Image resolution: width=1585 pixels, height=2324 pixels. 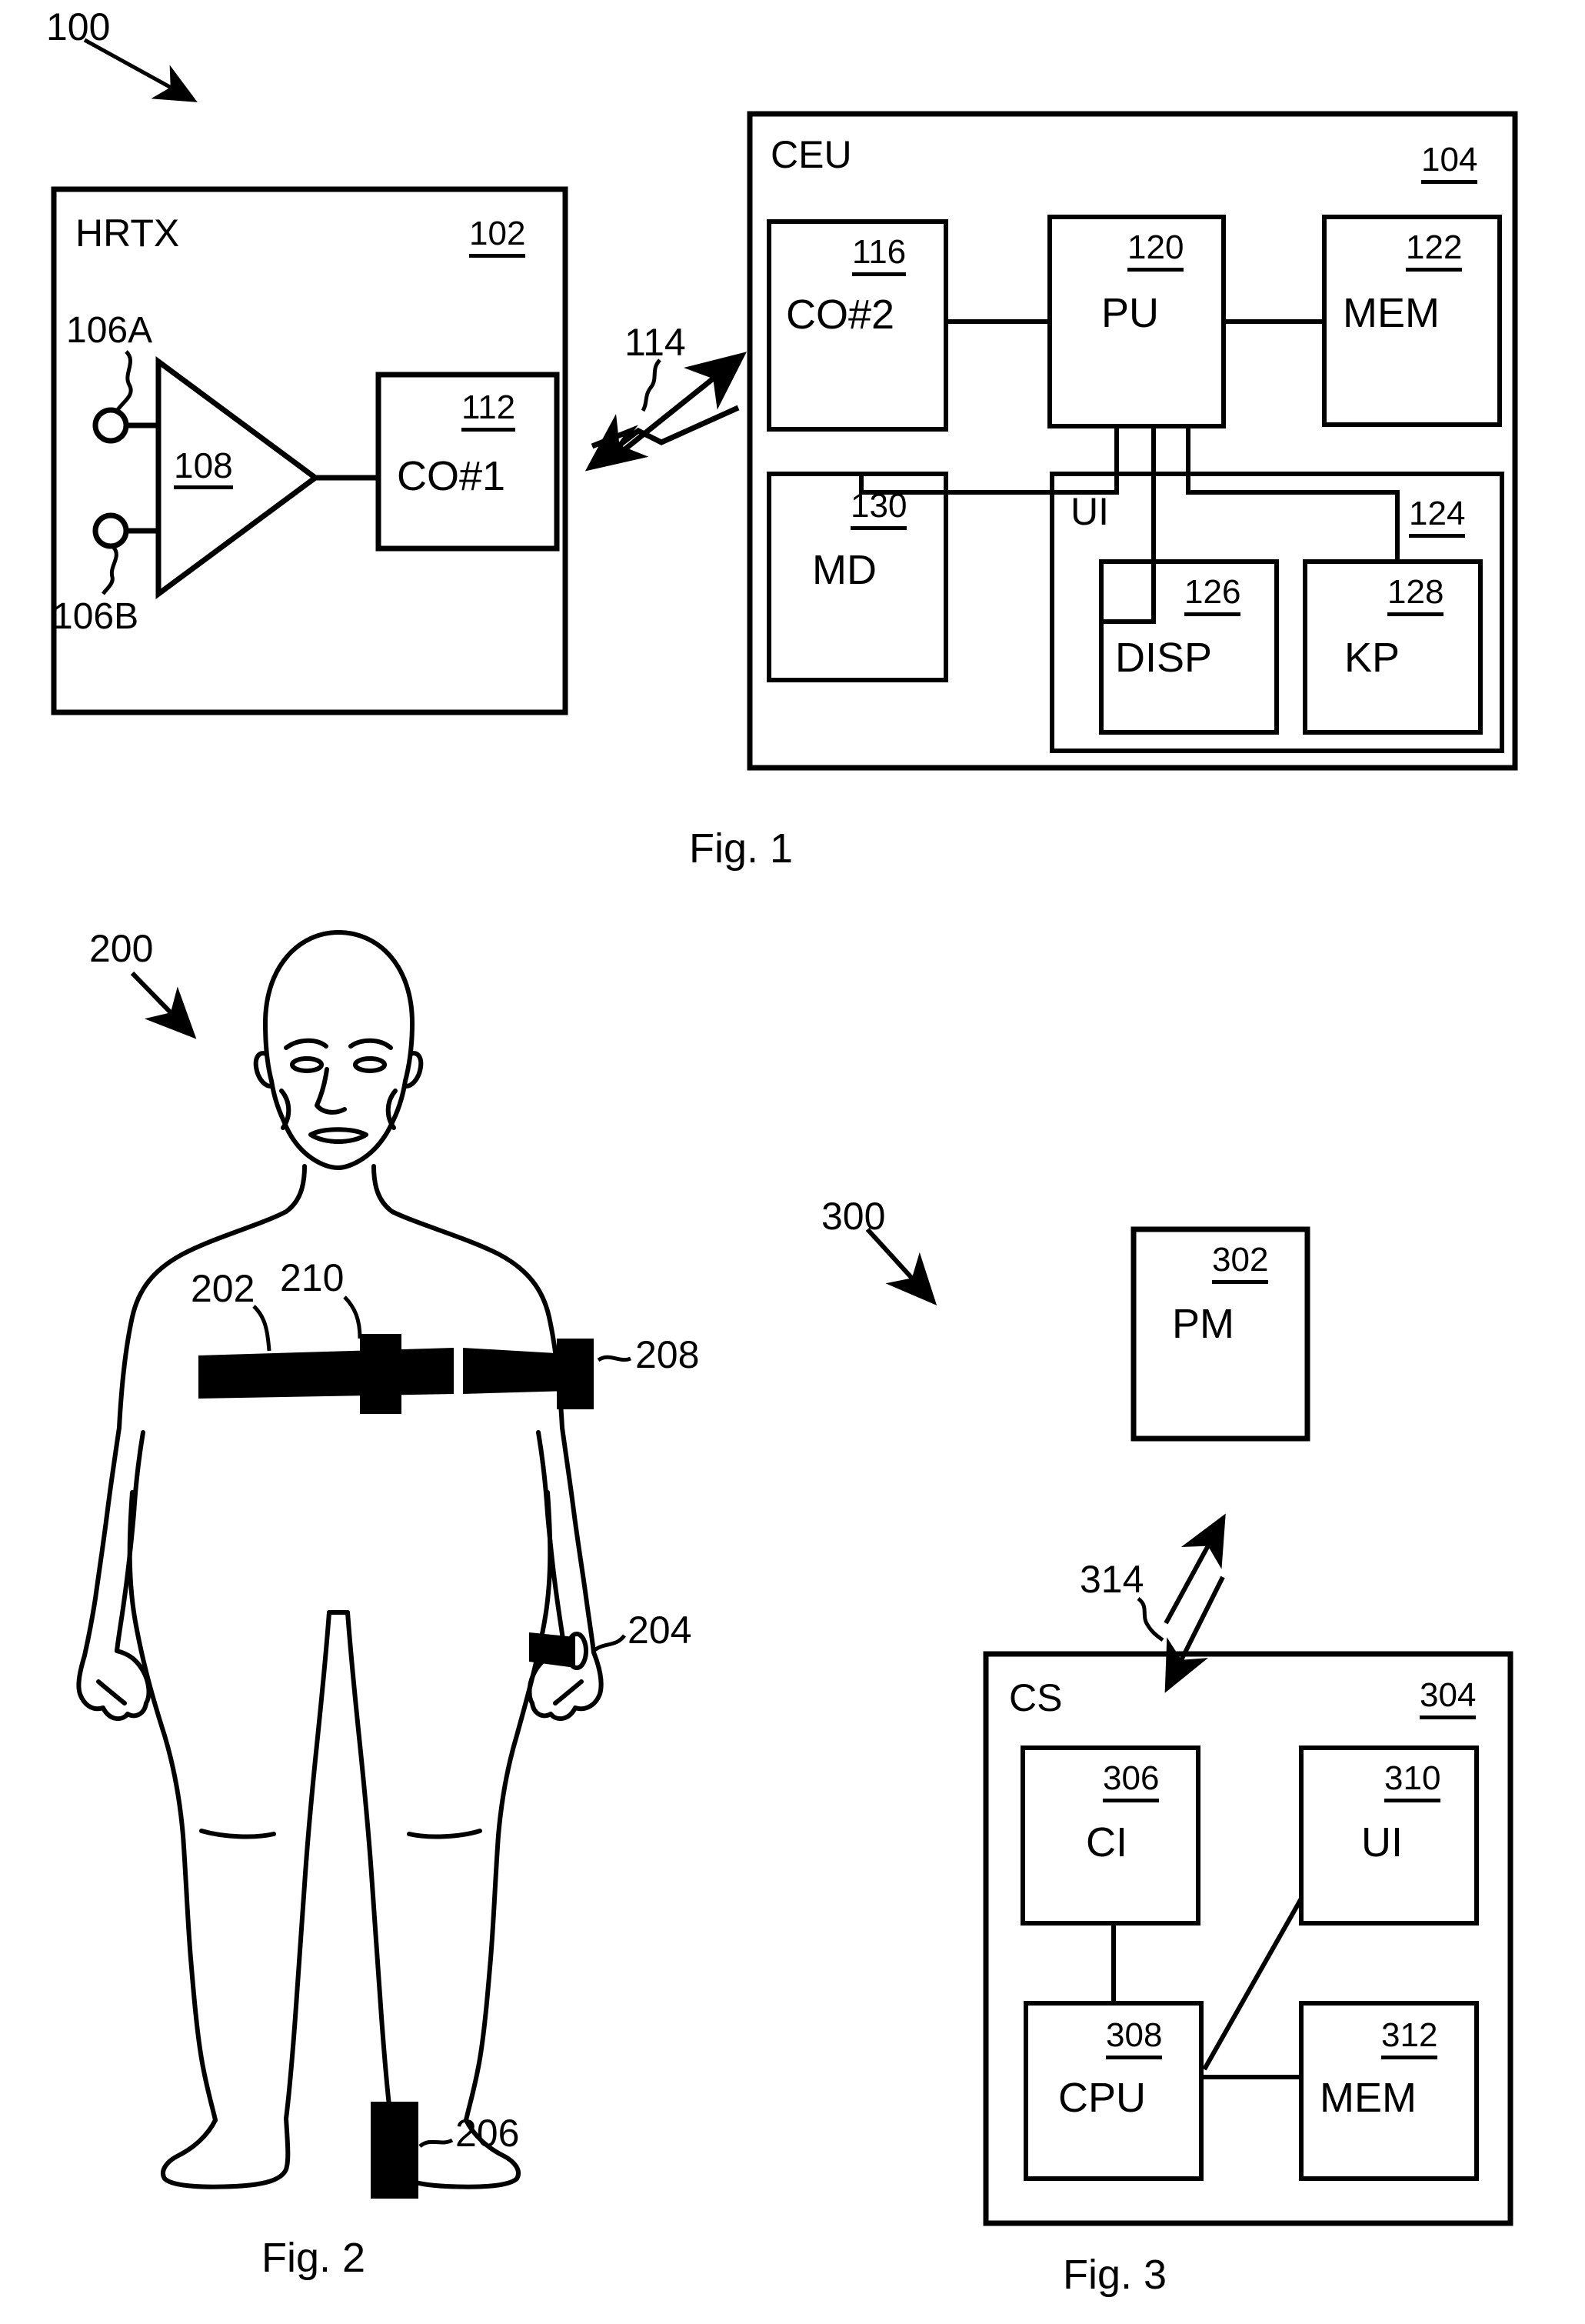 I want to click on disp-name: DISP, so click(x=1164, y=658).